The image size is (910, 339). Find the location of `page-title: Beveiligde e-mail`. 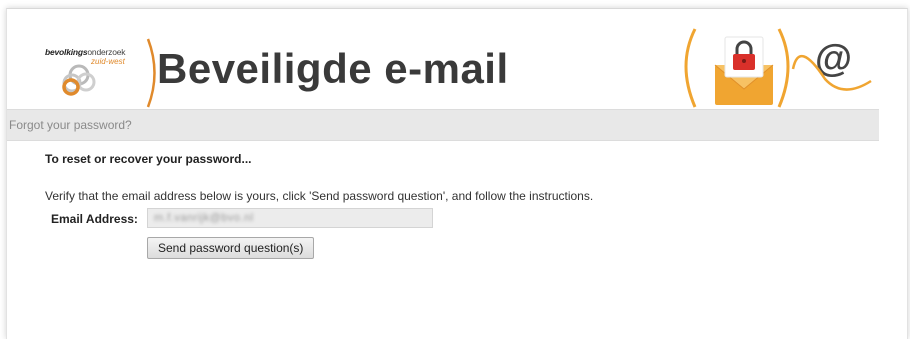

page-title: Beveiligde e-mail is located at coordinates (333, 68).